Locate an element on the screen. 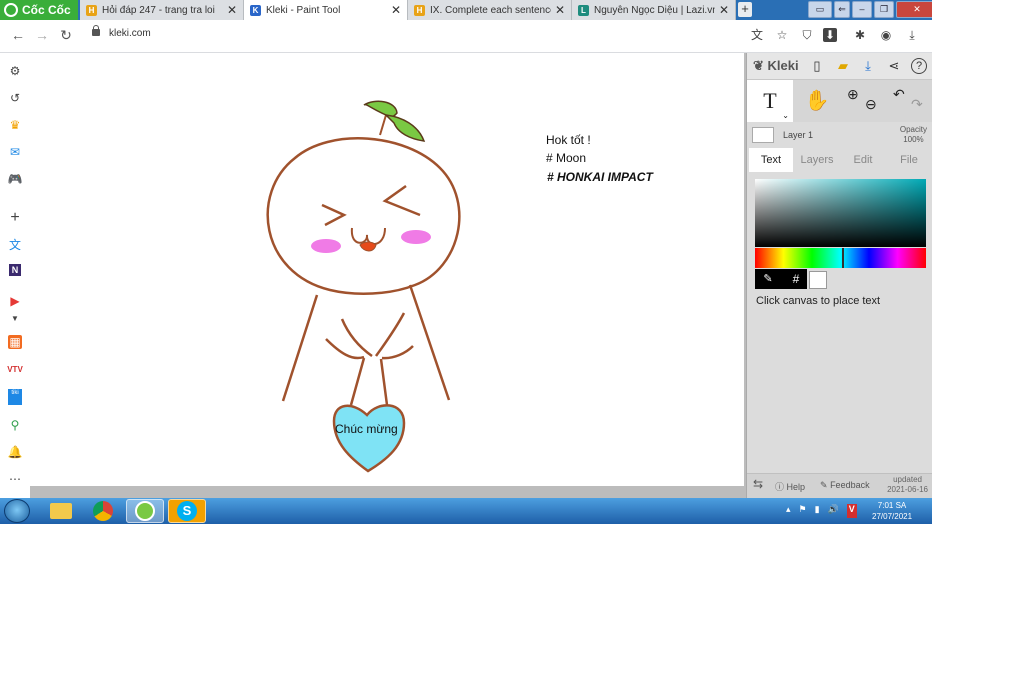  antivirus-icon: V is located at coordinates (851, 511).